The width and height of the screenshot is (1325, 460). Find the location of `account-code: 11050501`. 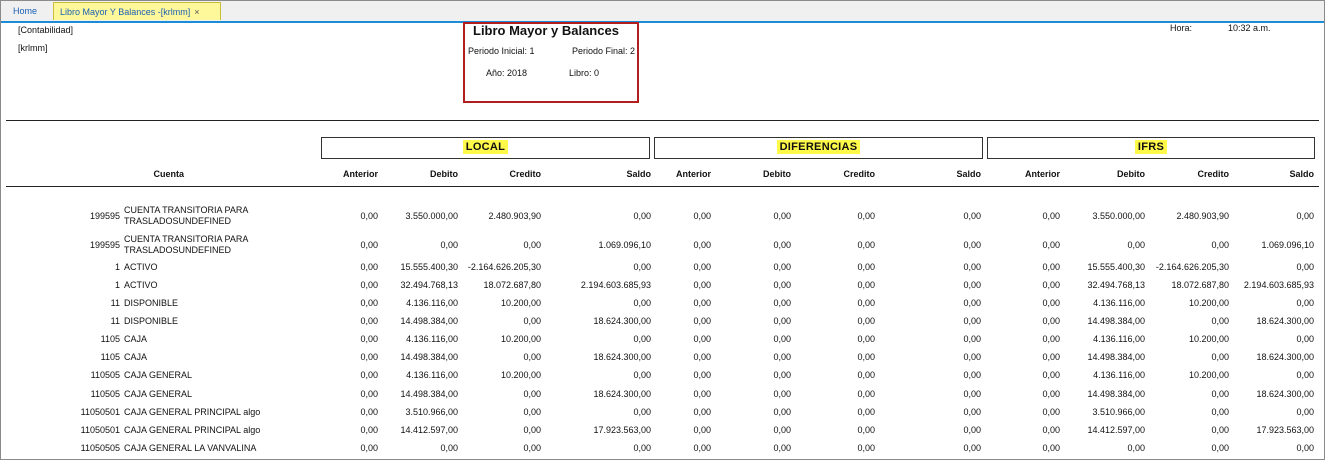

account-code: 11050501 is located at coordinates (100, 430).